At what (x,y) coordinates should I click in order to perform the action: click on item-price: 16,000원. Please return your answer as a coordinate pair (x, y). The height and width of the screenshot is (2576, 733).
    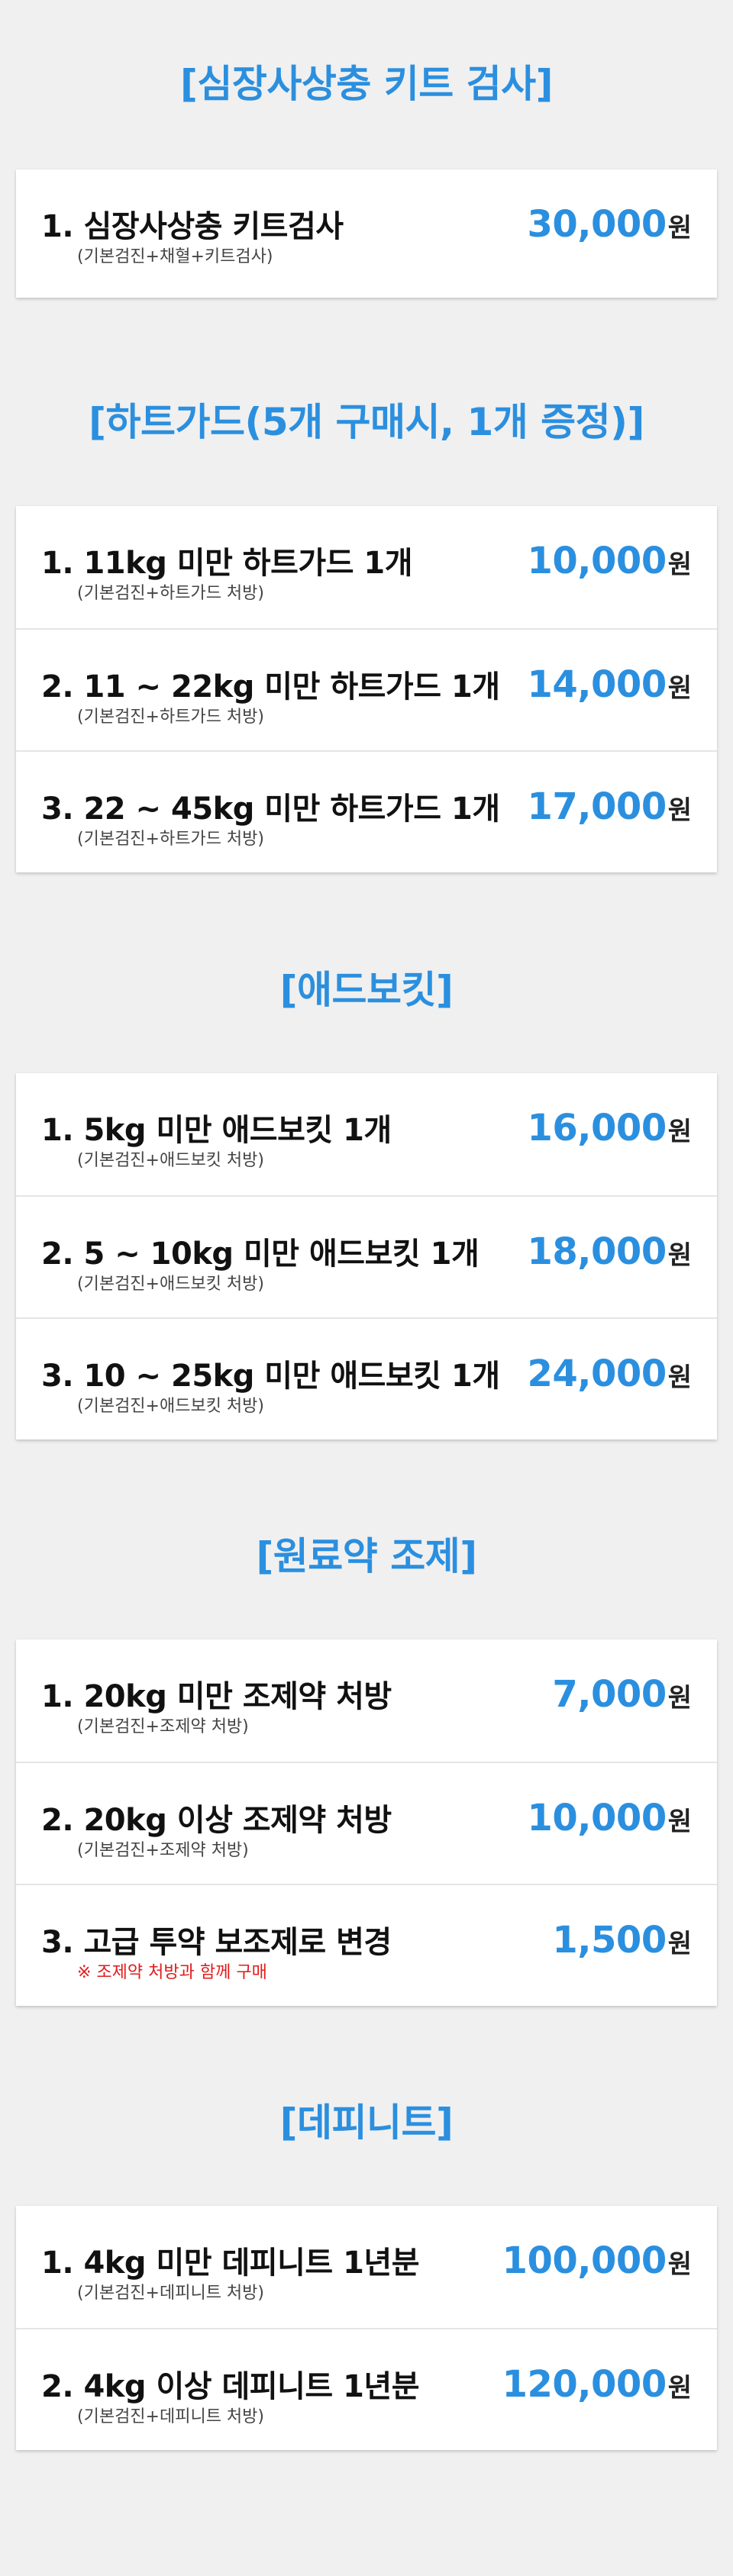
    Looking at the image, I should click on (609, 1128).